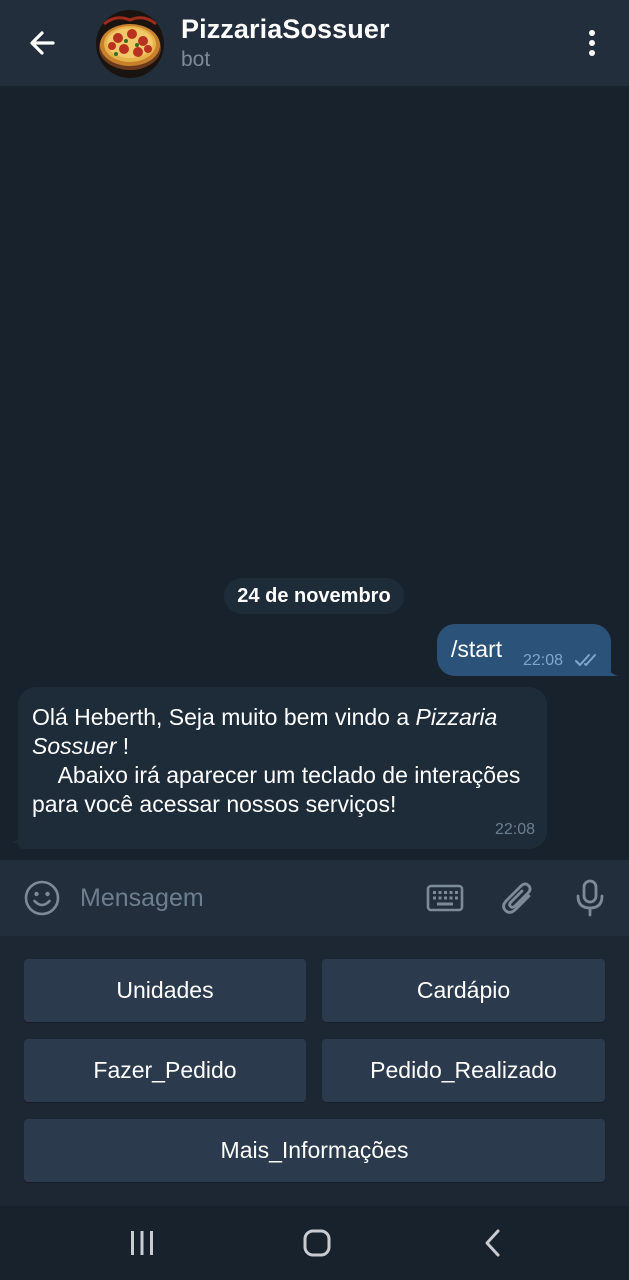 Image resolution: width=629 pixels, height=1280 pixels. I want to click on recent-apps-icon, so click(142, 1243).